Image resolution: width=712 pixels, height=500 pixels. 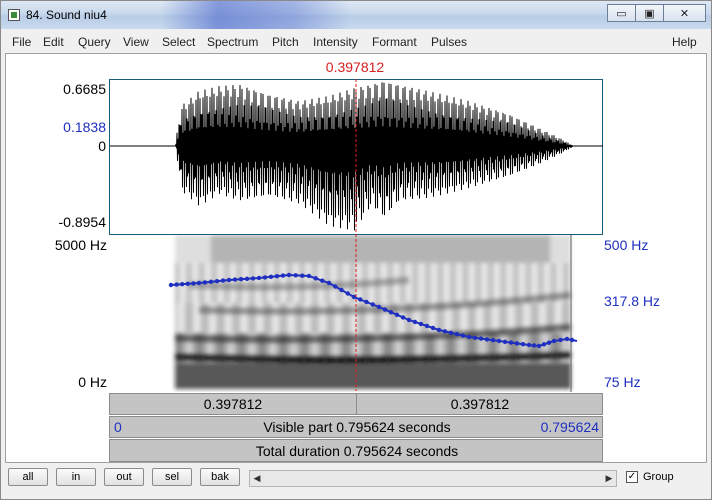 I want to click on window-controls: ▭ ▣ ✕, so click(x=656, y=13).